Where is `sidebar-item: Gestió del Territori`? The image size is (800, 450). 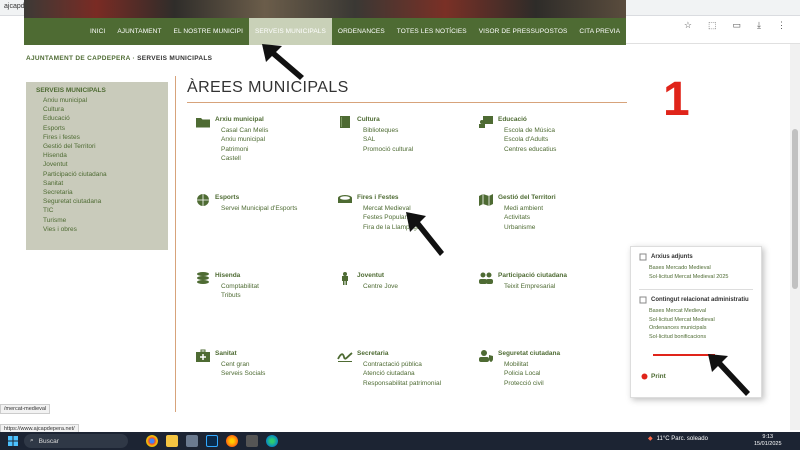 sidebar-item: Gestió del Territori is located at coordinates (97, 146).